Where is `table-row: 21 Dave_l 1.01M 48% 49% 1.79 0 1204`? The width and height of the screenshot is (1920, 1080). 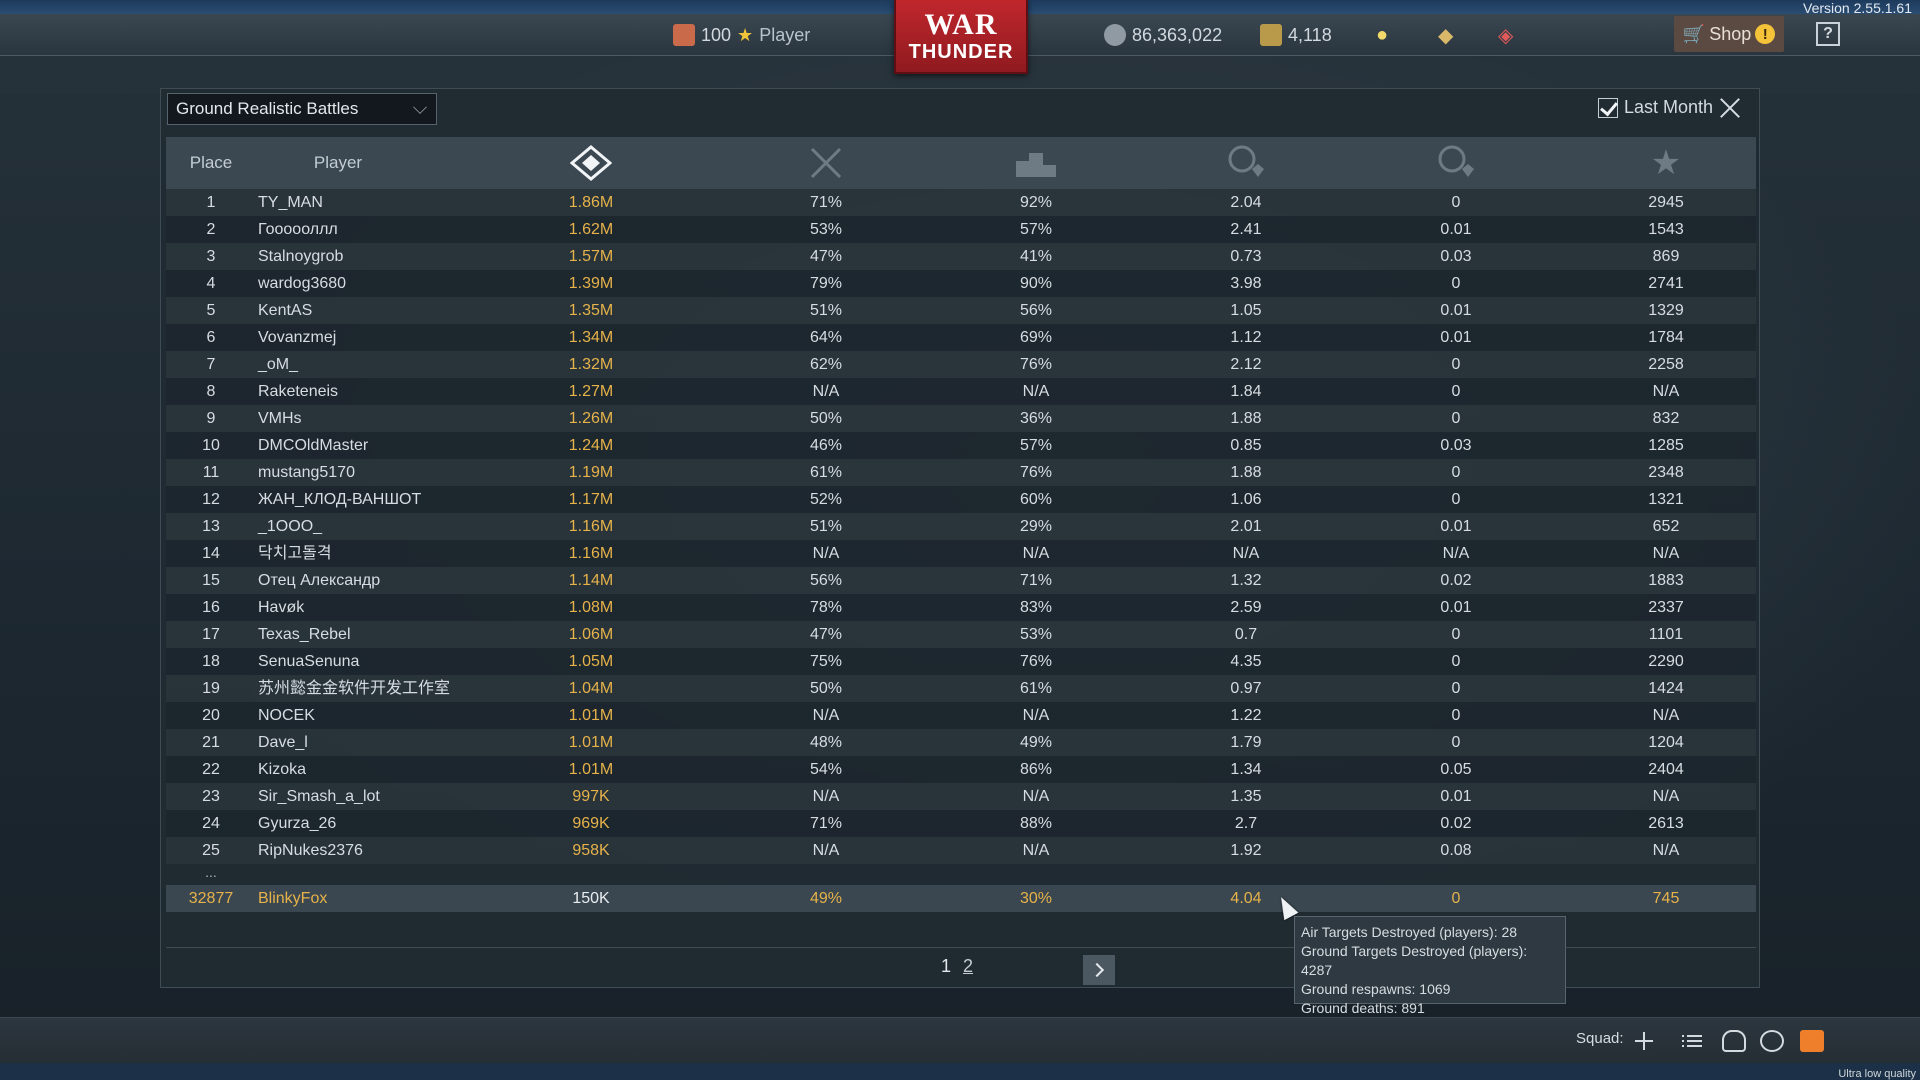
table-row: 21 Dave_l 1.01M 48% 49% 1.79 0 1204 is located at coordinates (961, 742).